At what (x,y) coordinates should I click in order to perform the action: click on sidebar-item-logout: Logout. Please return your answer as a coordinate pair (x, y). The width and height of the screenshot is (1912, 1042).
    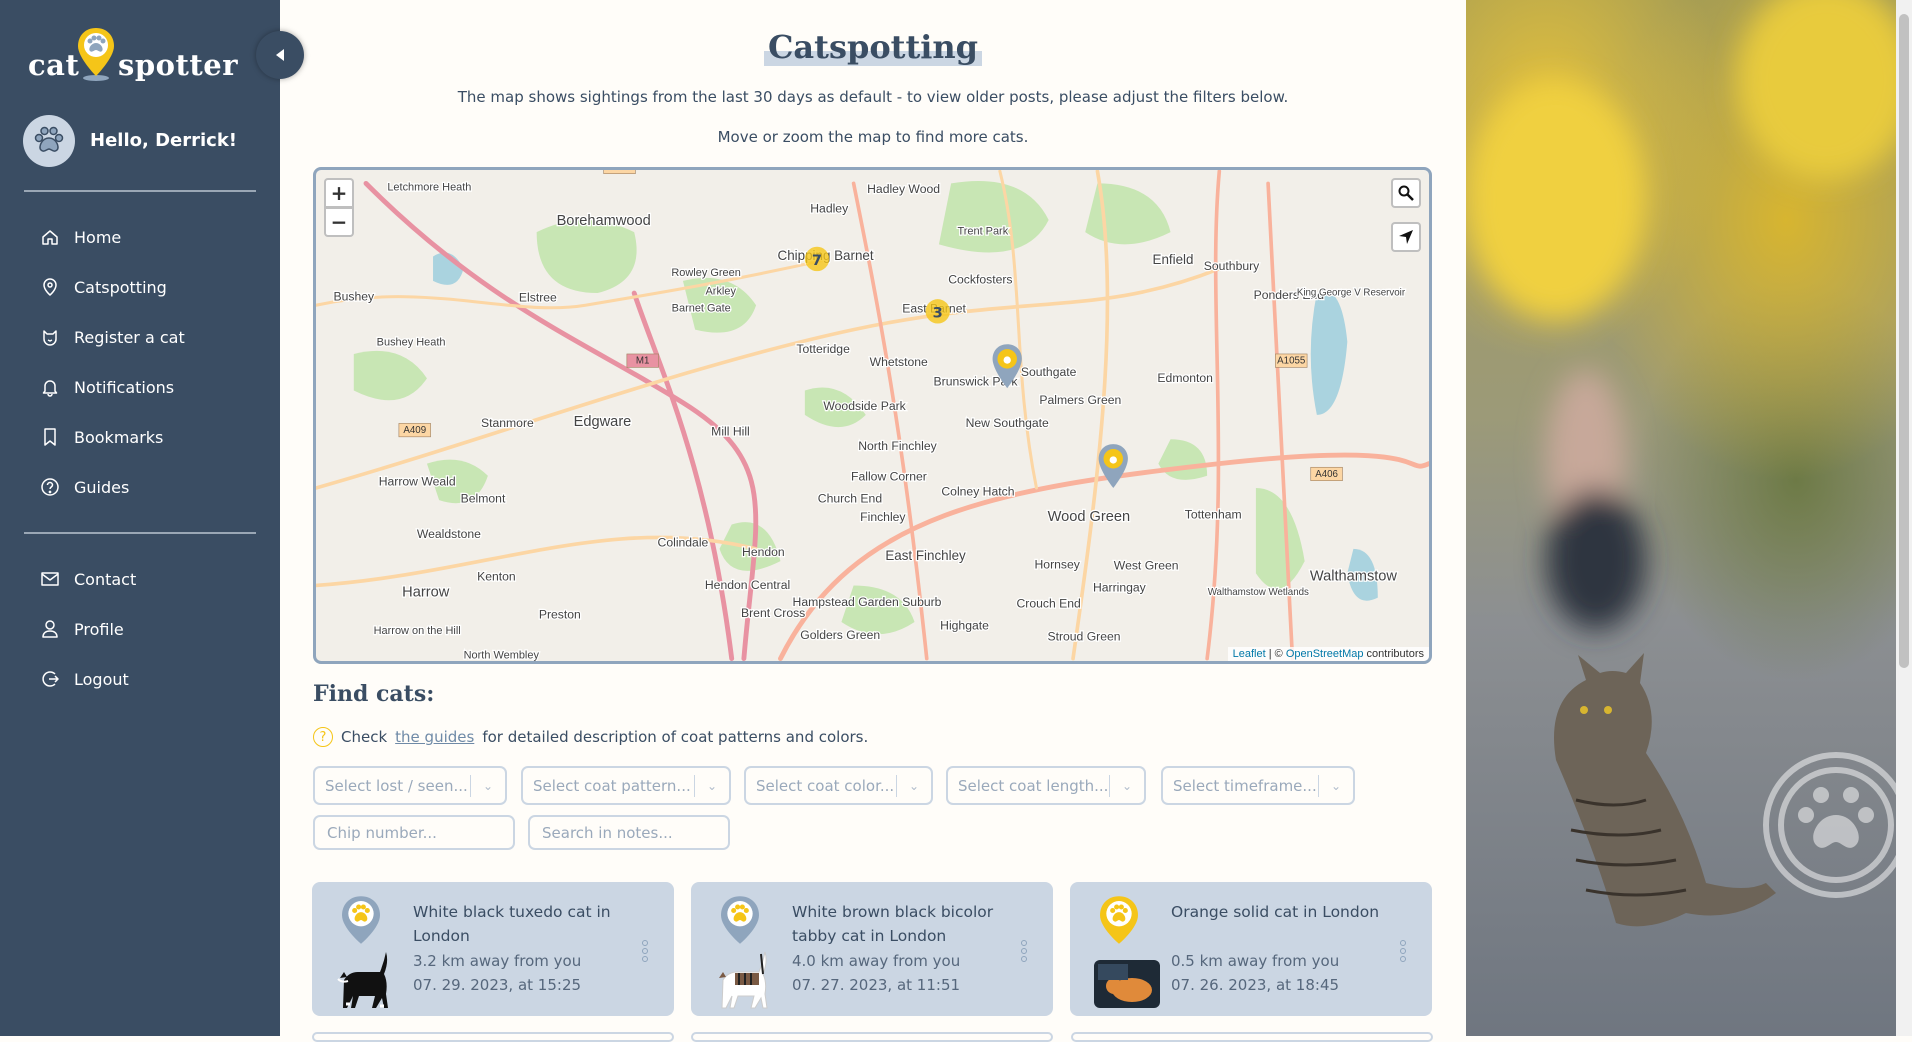
    Looking at the image, I should click on (84, 679).